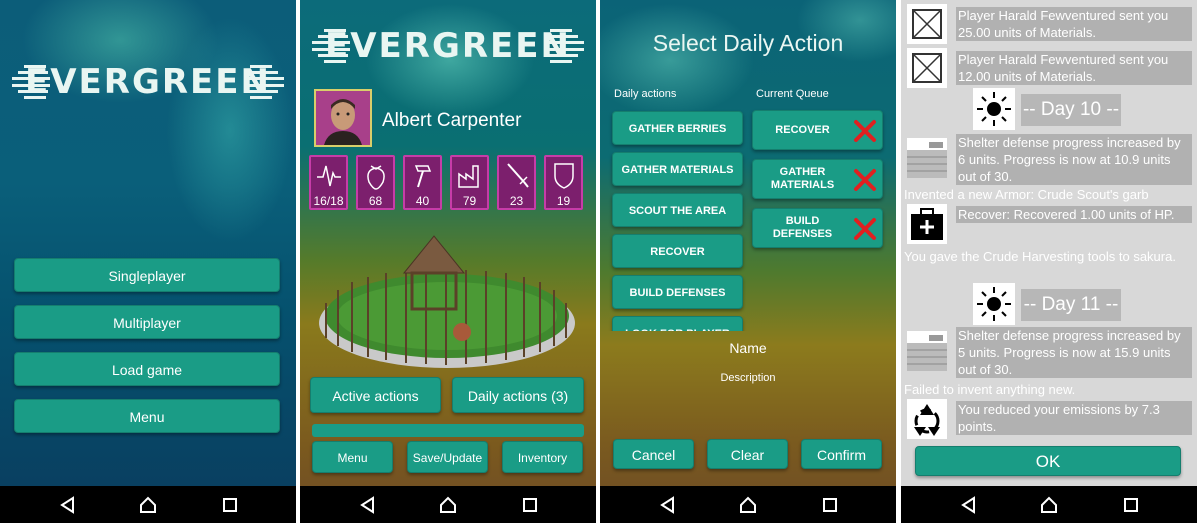 The image size is (1197, 523). What do you see at coordinates (518, 175) in the screenshot?
I see `sword-icon` at bounding box center [518, 175].